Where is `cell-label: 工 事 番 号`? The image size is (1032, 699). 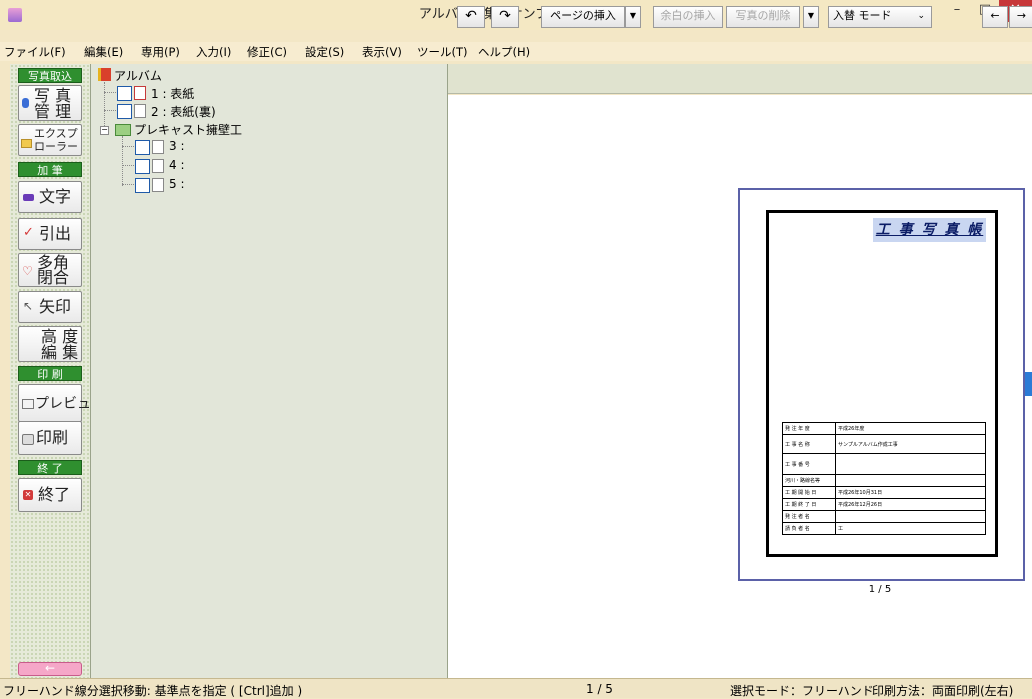
cell-label: 工 事 番 号 is located at coordinates (809, 464).